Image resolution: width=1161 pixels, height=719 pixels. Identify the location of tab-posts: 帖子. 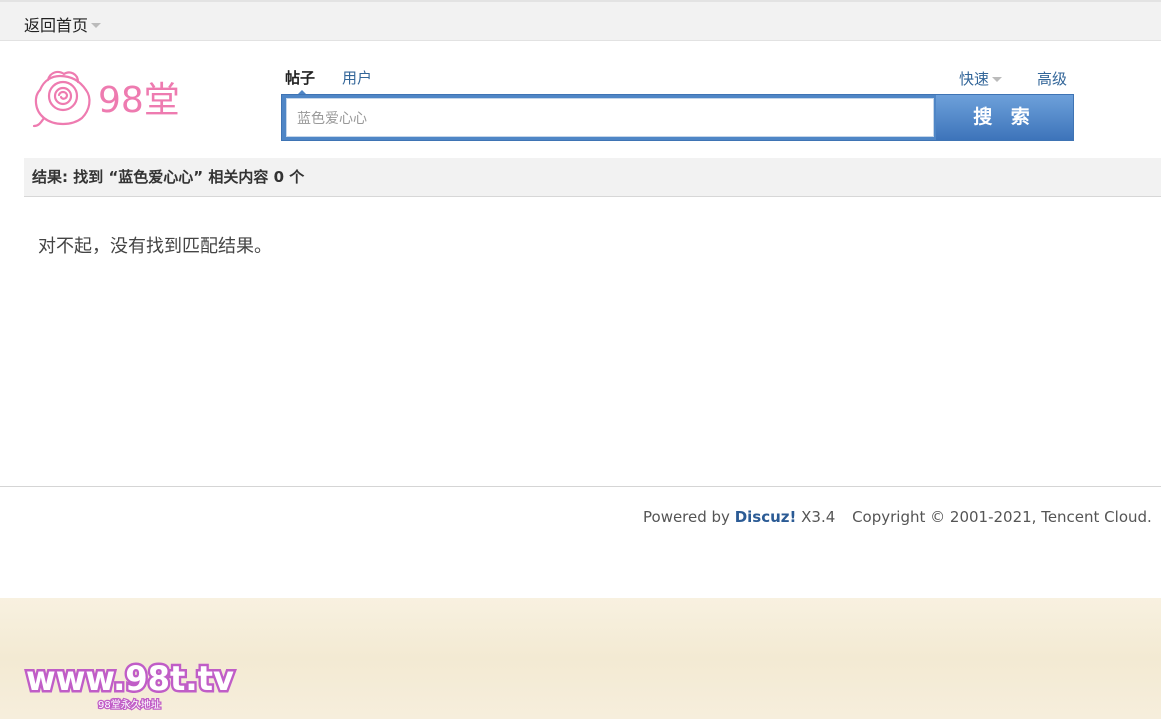
(300, 81).